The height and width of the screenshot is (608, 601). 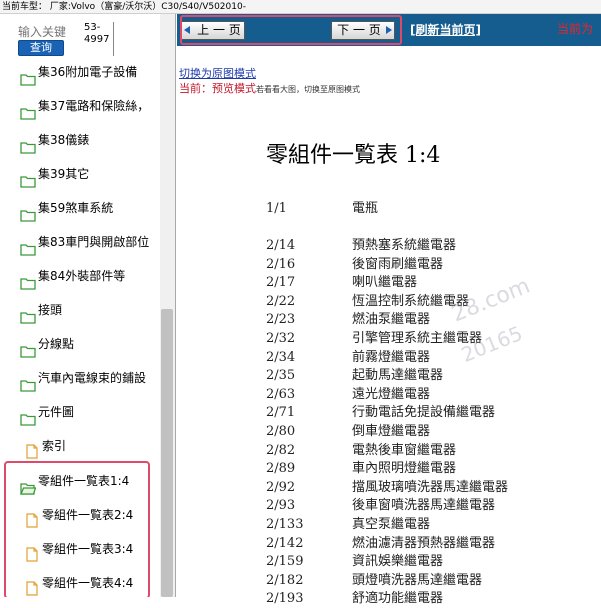 I want to click on tree-item: 分線點, so click(x=79, y=344).